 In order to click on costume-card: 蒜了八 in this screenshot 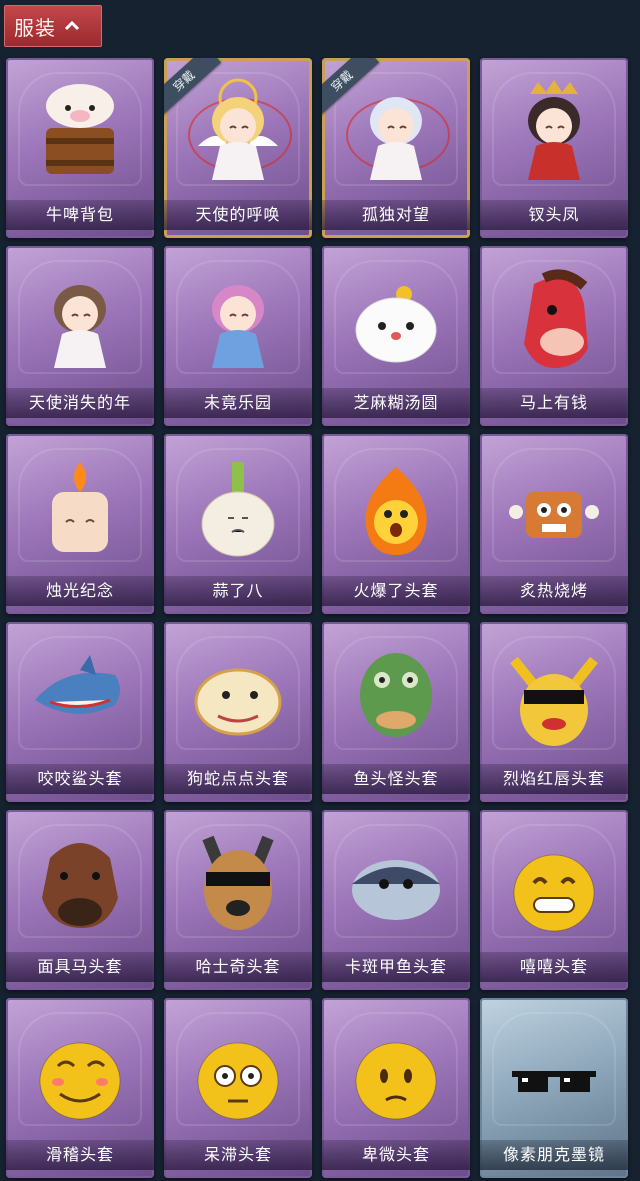, I will do `click(238, 524)`.